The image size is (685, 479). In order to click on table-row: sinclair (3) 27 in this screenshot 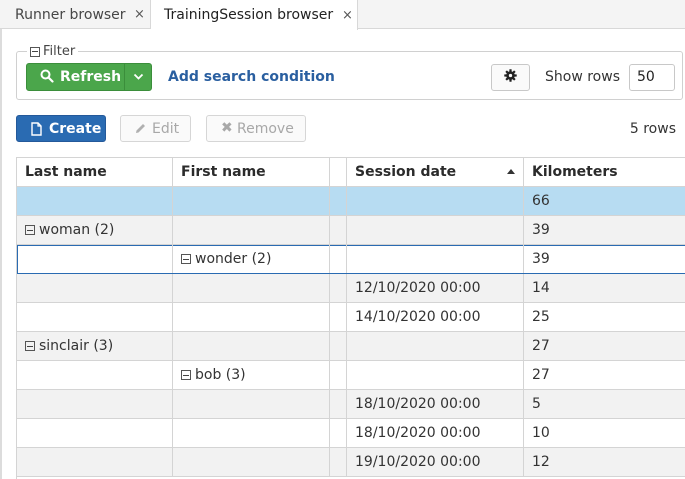, I will do `click(351, 346)`.